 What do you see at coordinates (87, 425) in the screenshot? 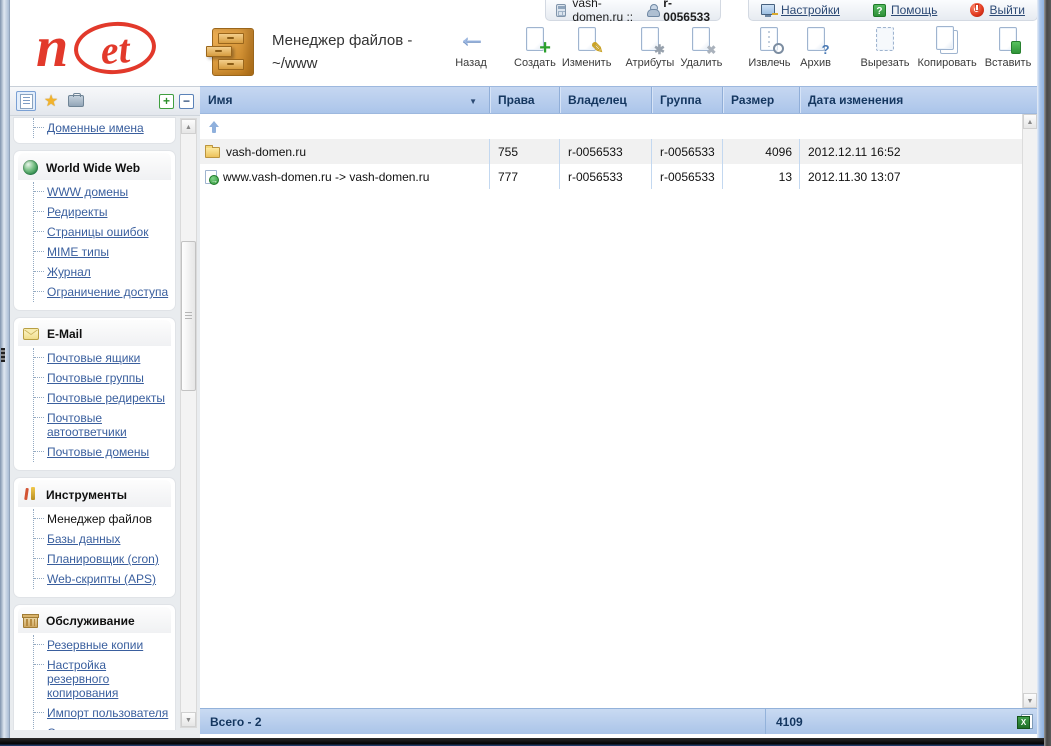
I see `sidebar-link: Почтовые автоответчики` at bounding box center [87, 425].